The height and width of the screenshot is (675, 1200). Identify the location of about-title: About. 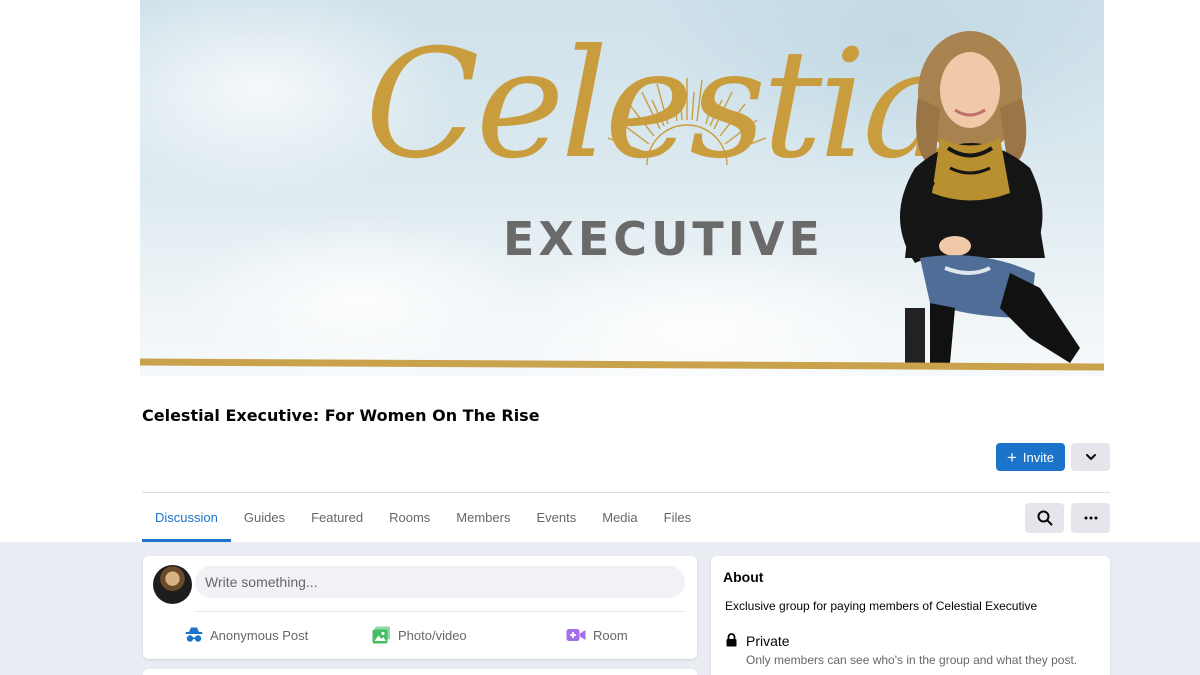
(743, 577).